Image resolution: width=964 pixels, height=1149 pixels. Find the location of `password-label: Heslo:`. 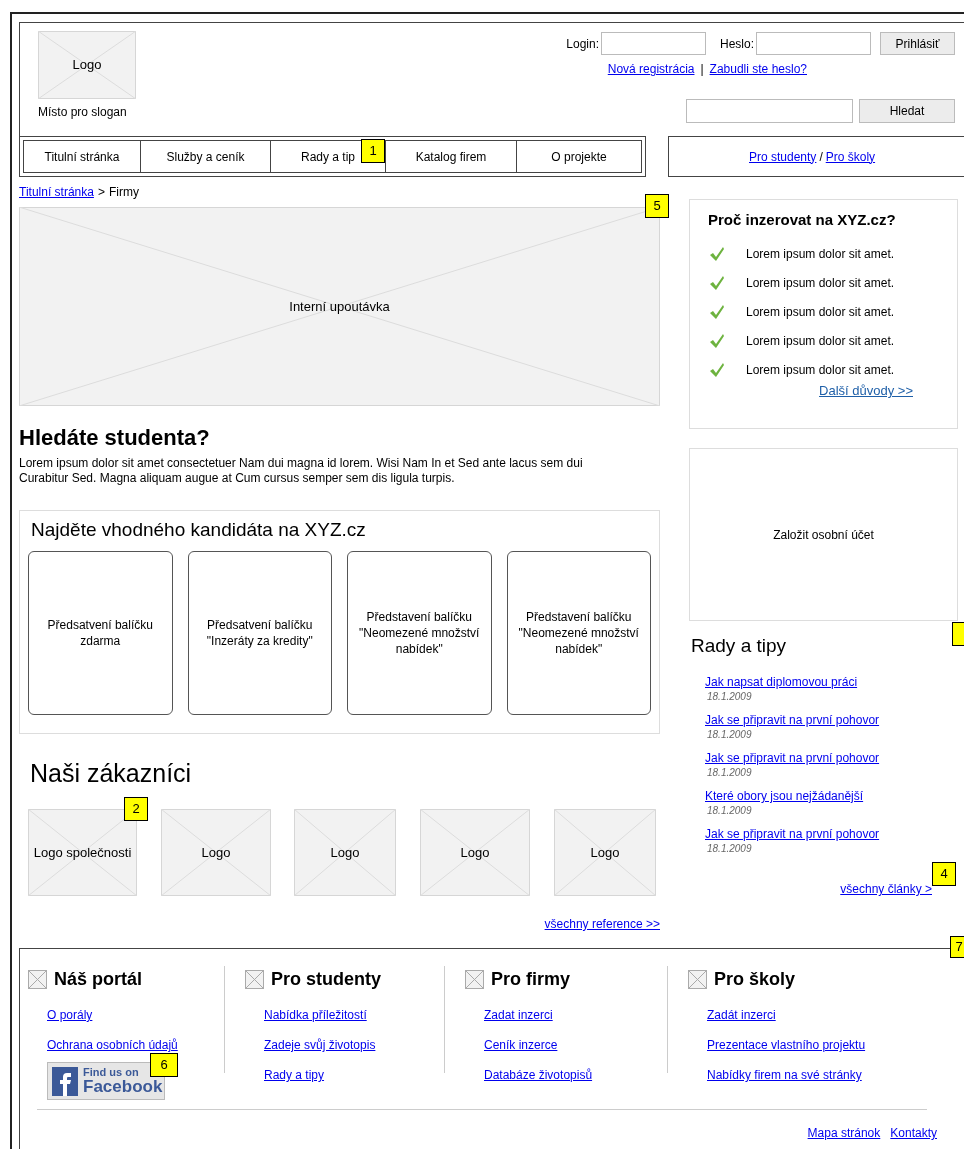

password-label: Heslo: is located at coordinates (737, 44).